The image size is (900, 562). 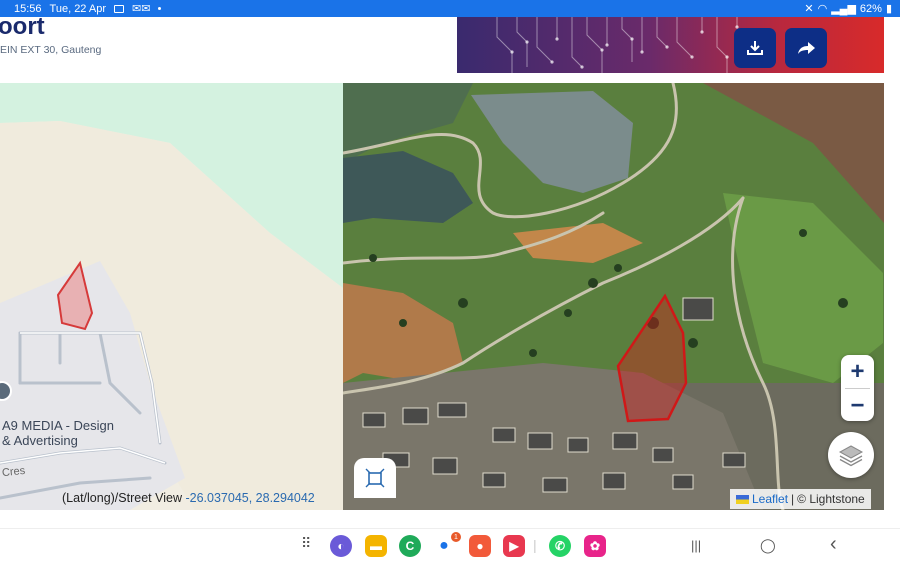 What do you see at coordinates (122, 498) in the screenshot?
I see `coordinates-prefix: (Lat/long)/Street View` at bounding box center [122, 498].